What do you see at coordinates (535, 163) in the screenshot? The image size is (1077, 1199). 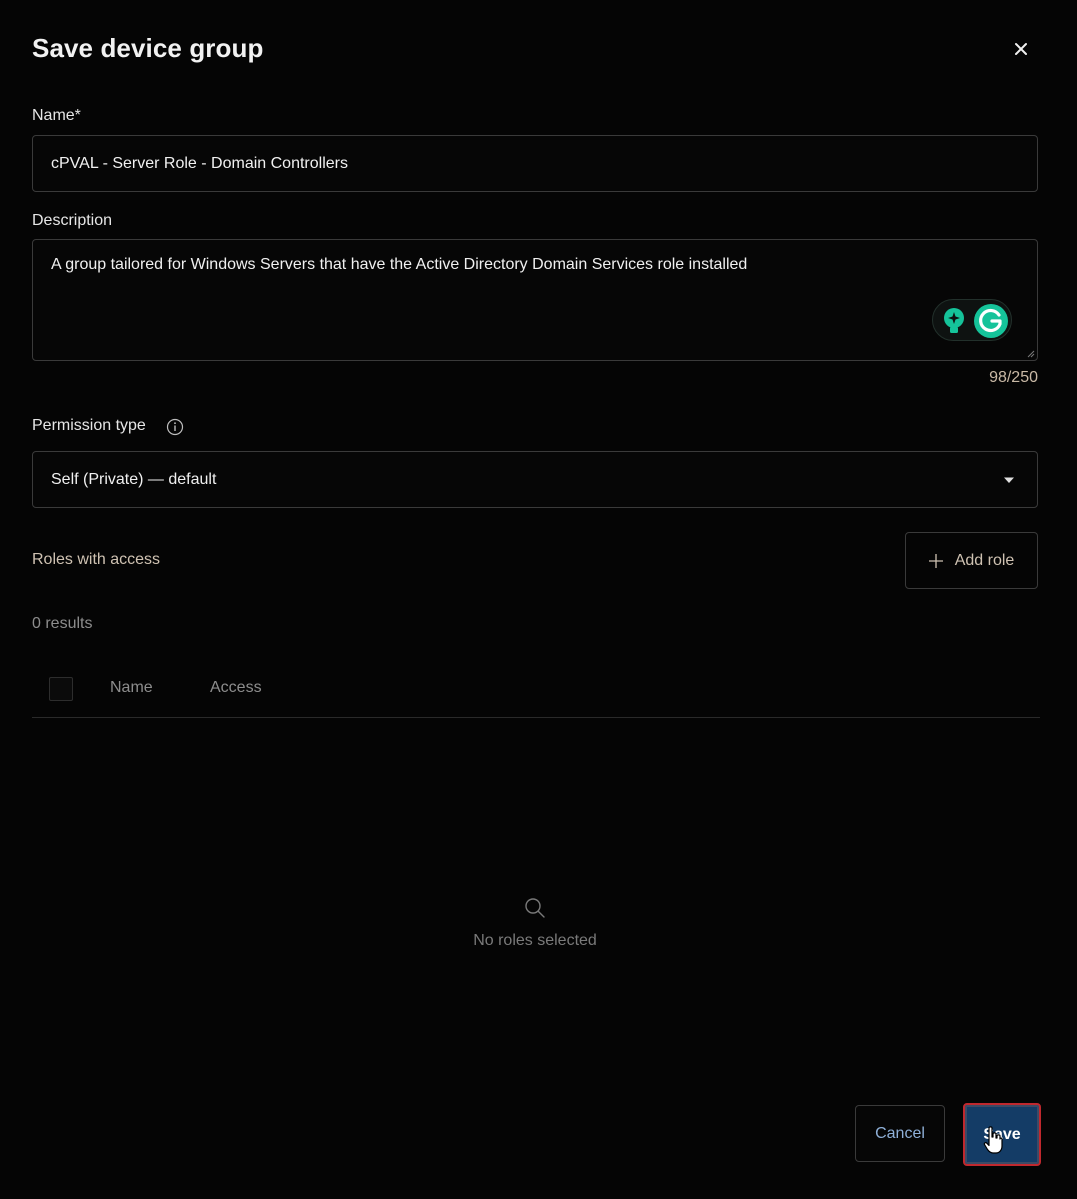 I see `name-input: cPVAL - Server Role - Domain Controllers` at bounding box center [535, 163].